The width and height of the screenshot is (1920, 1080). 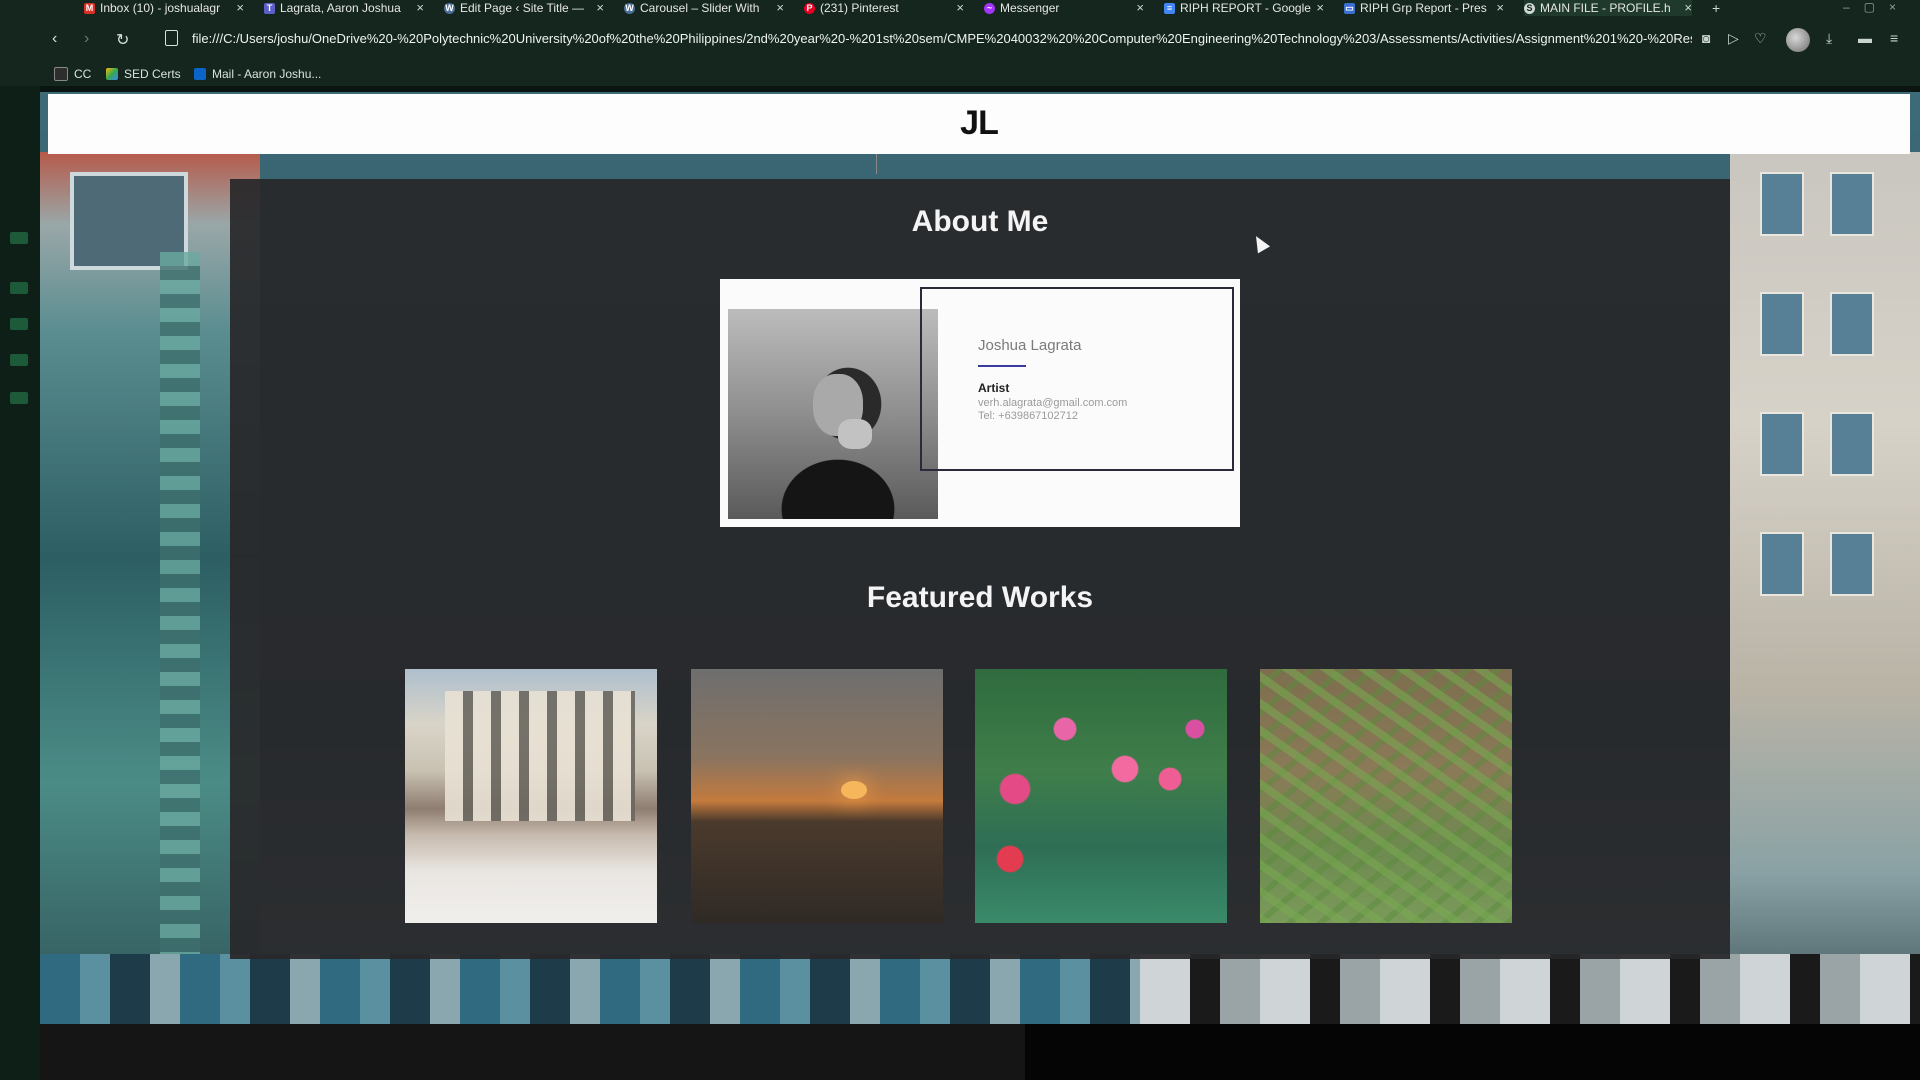 What do you see at coordinates (1760, 38) in the screenshot?
I see `heart-icon: ♡` at bounding box center [1760, 38].